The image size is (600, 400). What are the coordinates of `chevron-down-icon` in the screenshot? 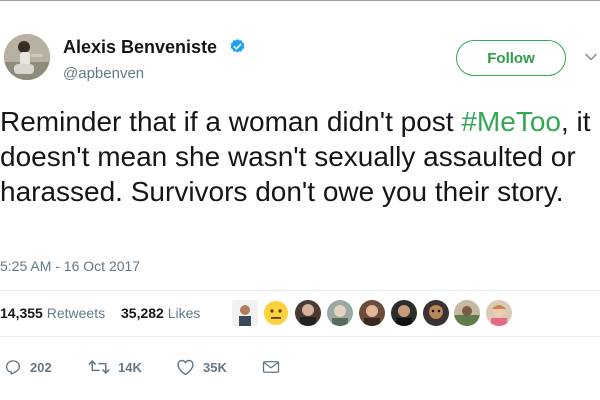 It's located at (591, 57).